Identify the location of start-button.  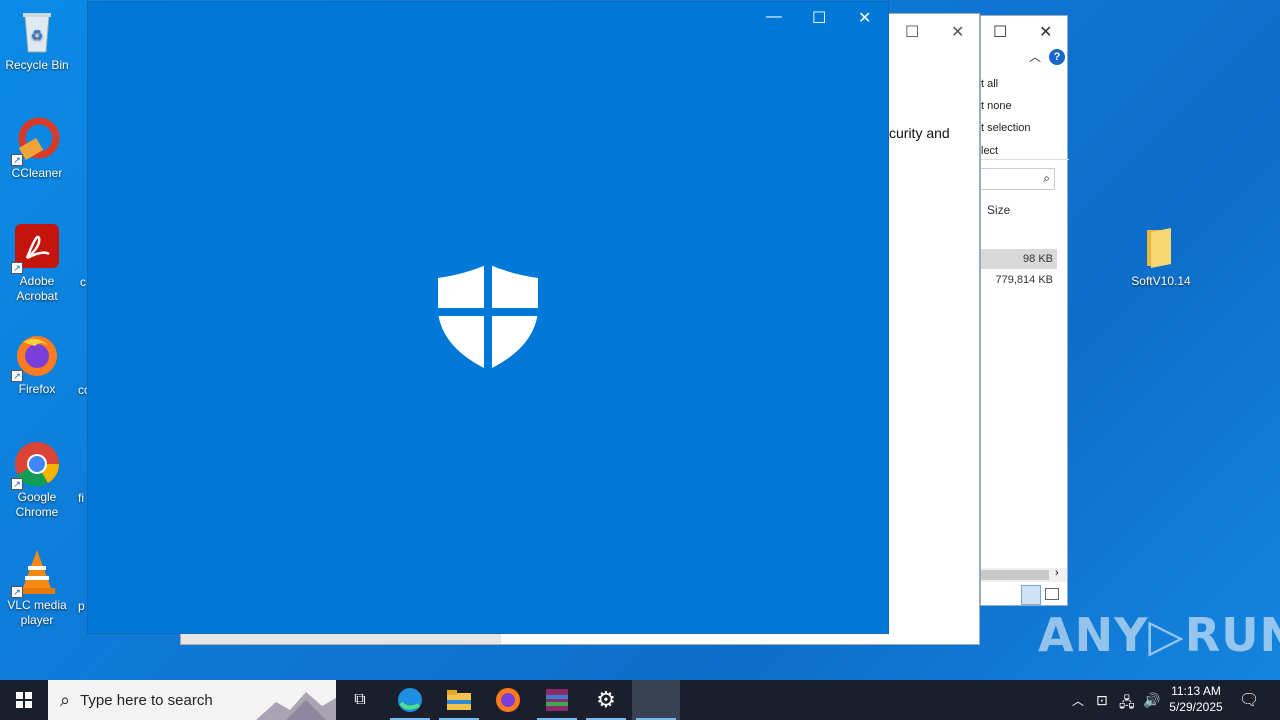
(24, 700).